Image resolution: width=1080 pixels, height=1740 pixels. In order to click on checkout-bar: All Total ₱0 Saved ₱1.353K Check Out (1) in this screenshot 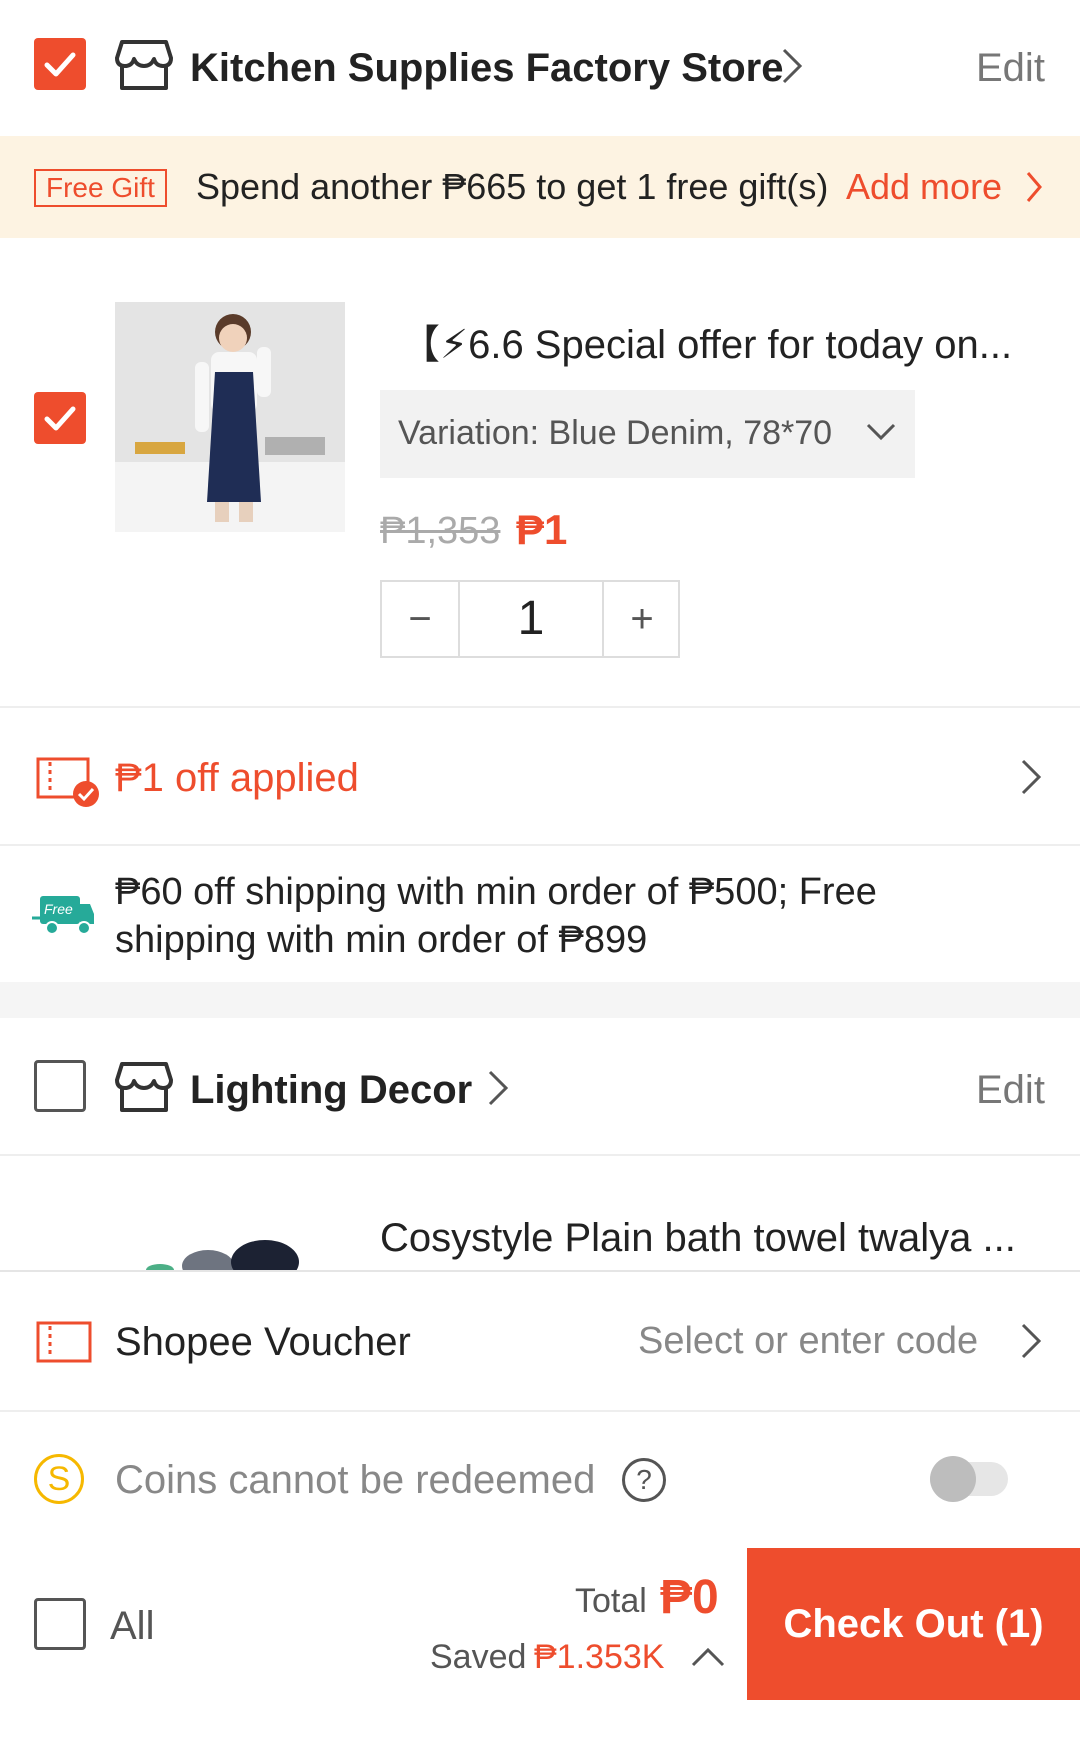, I will do `click(540, 1624)`.